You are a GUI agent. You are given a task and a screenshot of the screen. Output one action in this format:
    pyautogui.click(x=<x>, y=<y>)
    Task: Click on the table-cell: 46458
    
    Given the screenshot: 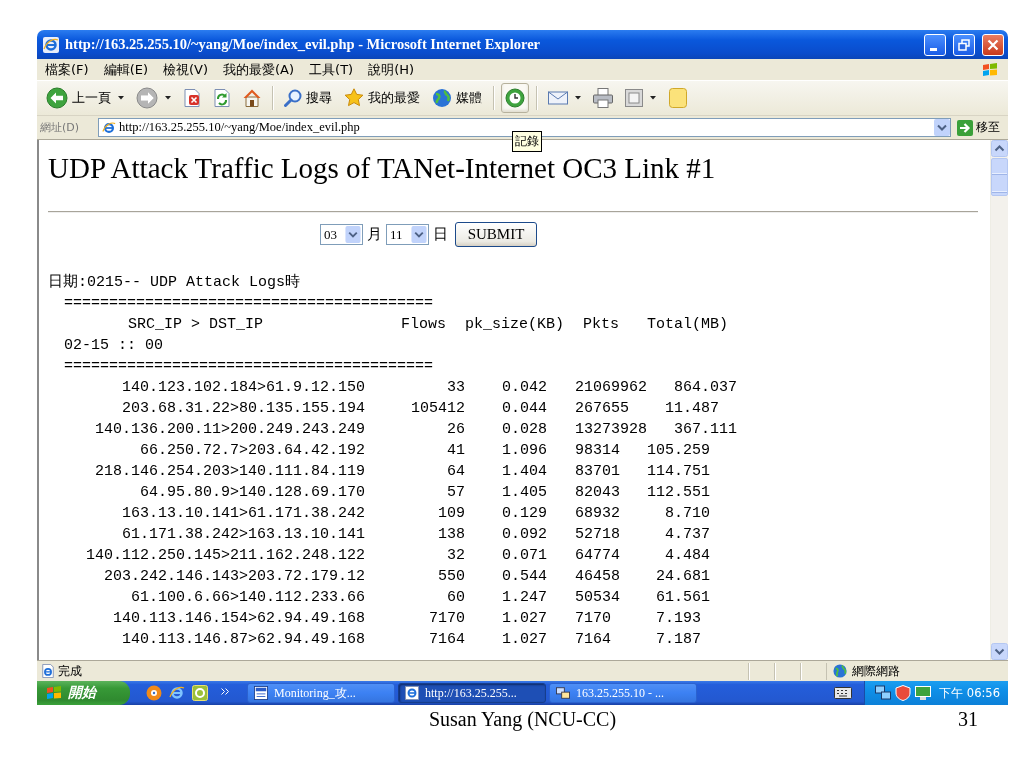 What is the action you would take?
    pyautogui.click(x=597, y=576)
    